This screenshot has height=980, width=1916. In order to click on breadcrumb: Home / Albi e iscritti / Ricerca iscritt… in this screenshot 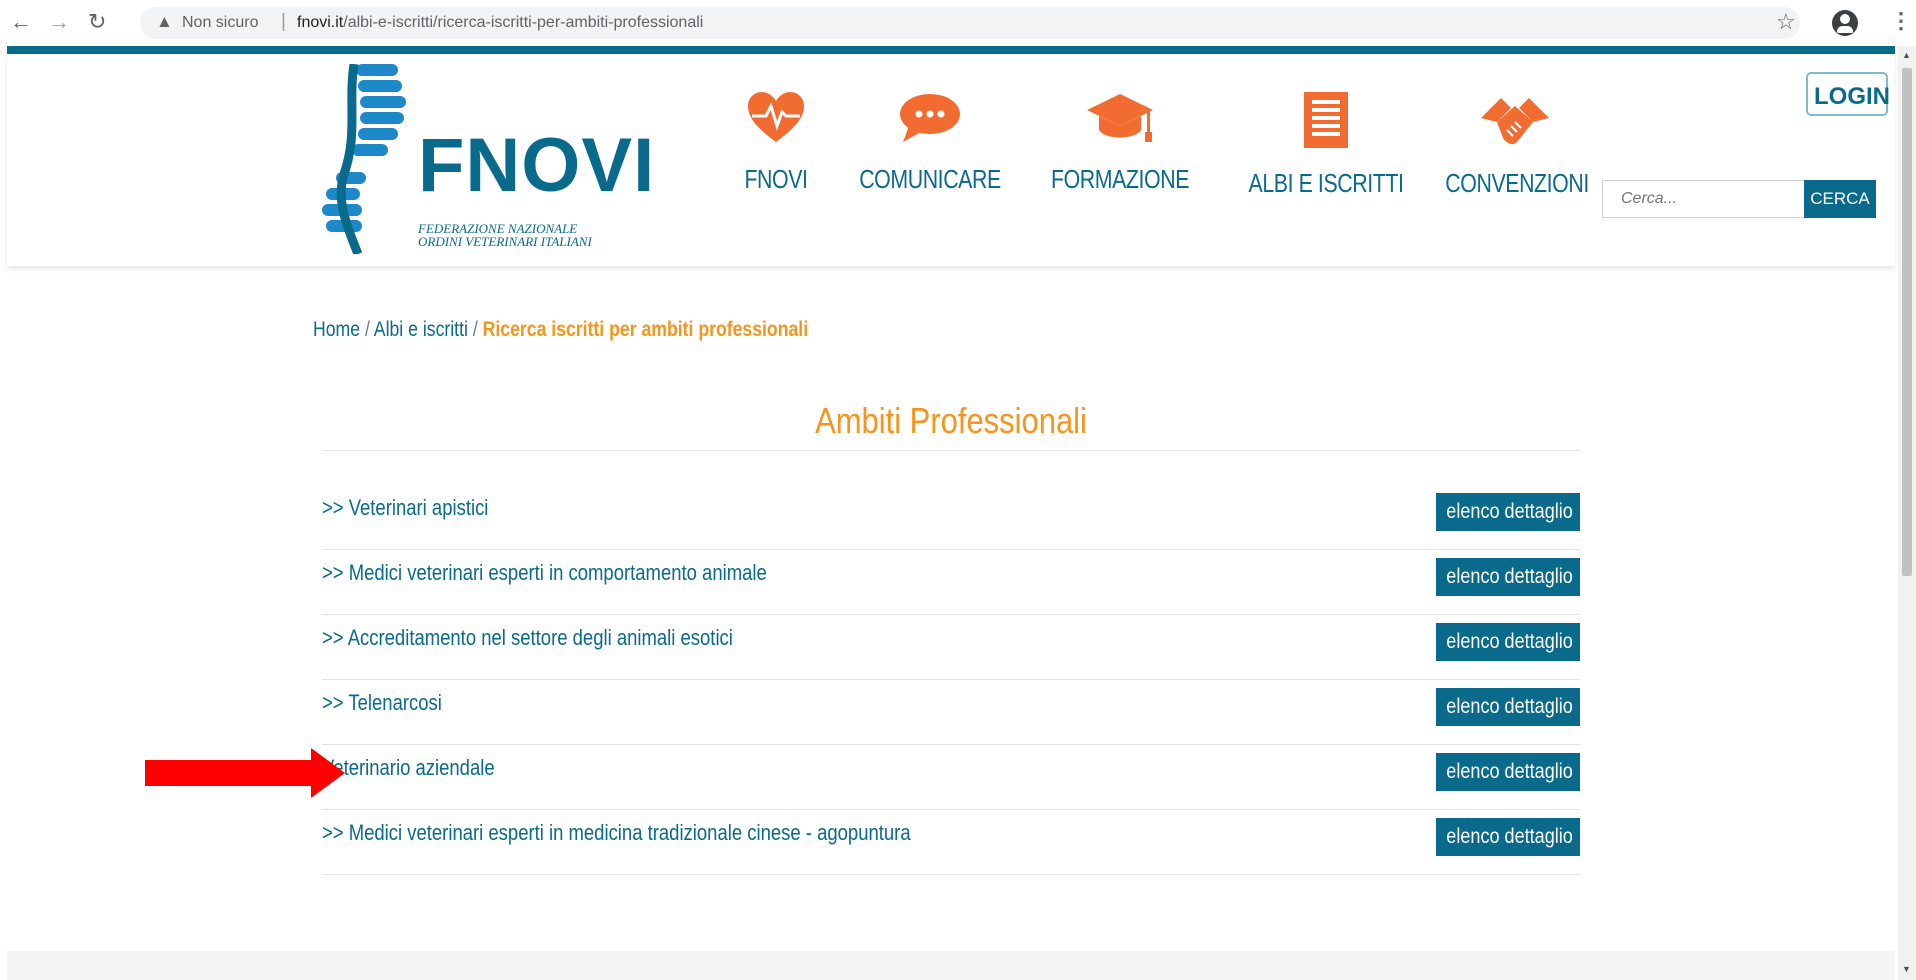, I will do `click(560, 330)`.